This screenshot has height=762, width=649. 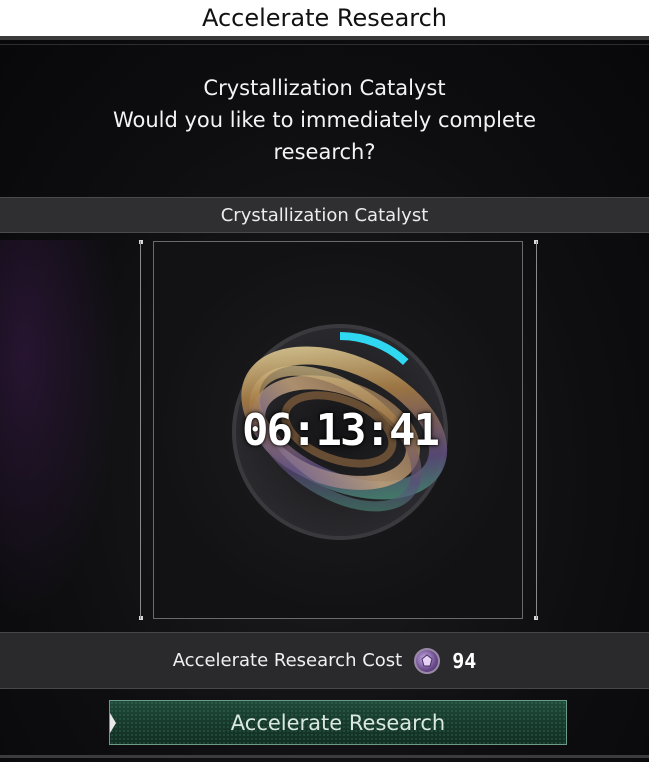 What do you see at coordinates (287, 660) in the screenshot?
I see `cost-label: Accelerate Research Cost` at bounding box center [287, 660].